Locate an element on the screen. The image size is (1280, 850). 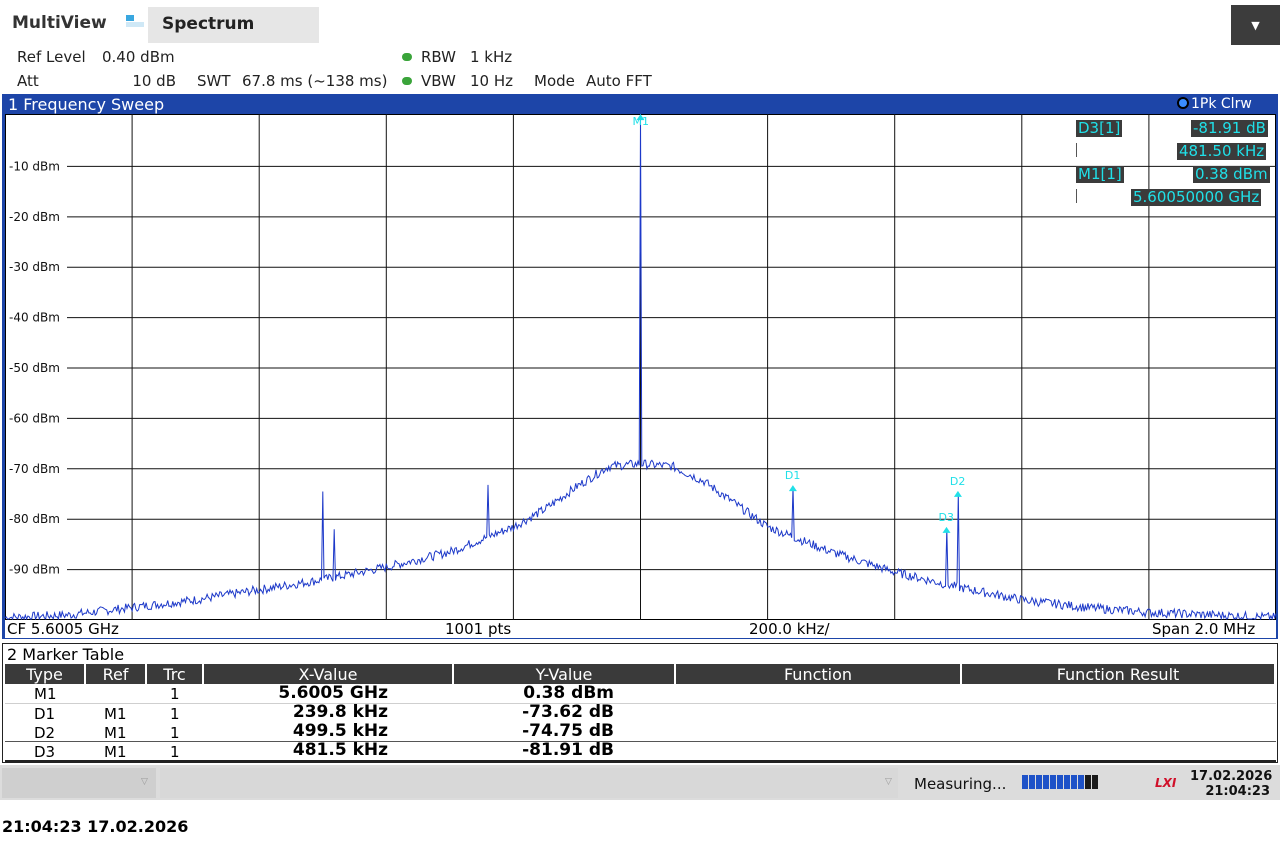
frequency-sweep-title: 1 Frequency Sweep is located at coordinates (86, 104).